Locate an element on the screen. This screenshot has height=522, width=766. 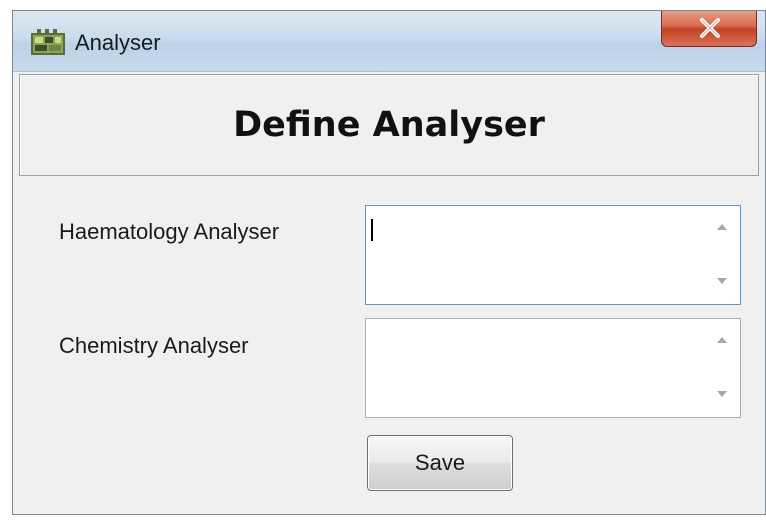
chemistry-analyser-input is located at coordinates (553, 368).